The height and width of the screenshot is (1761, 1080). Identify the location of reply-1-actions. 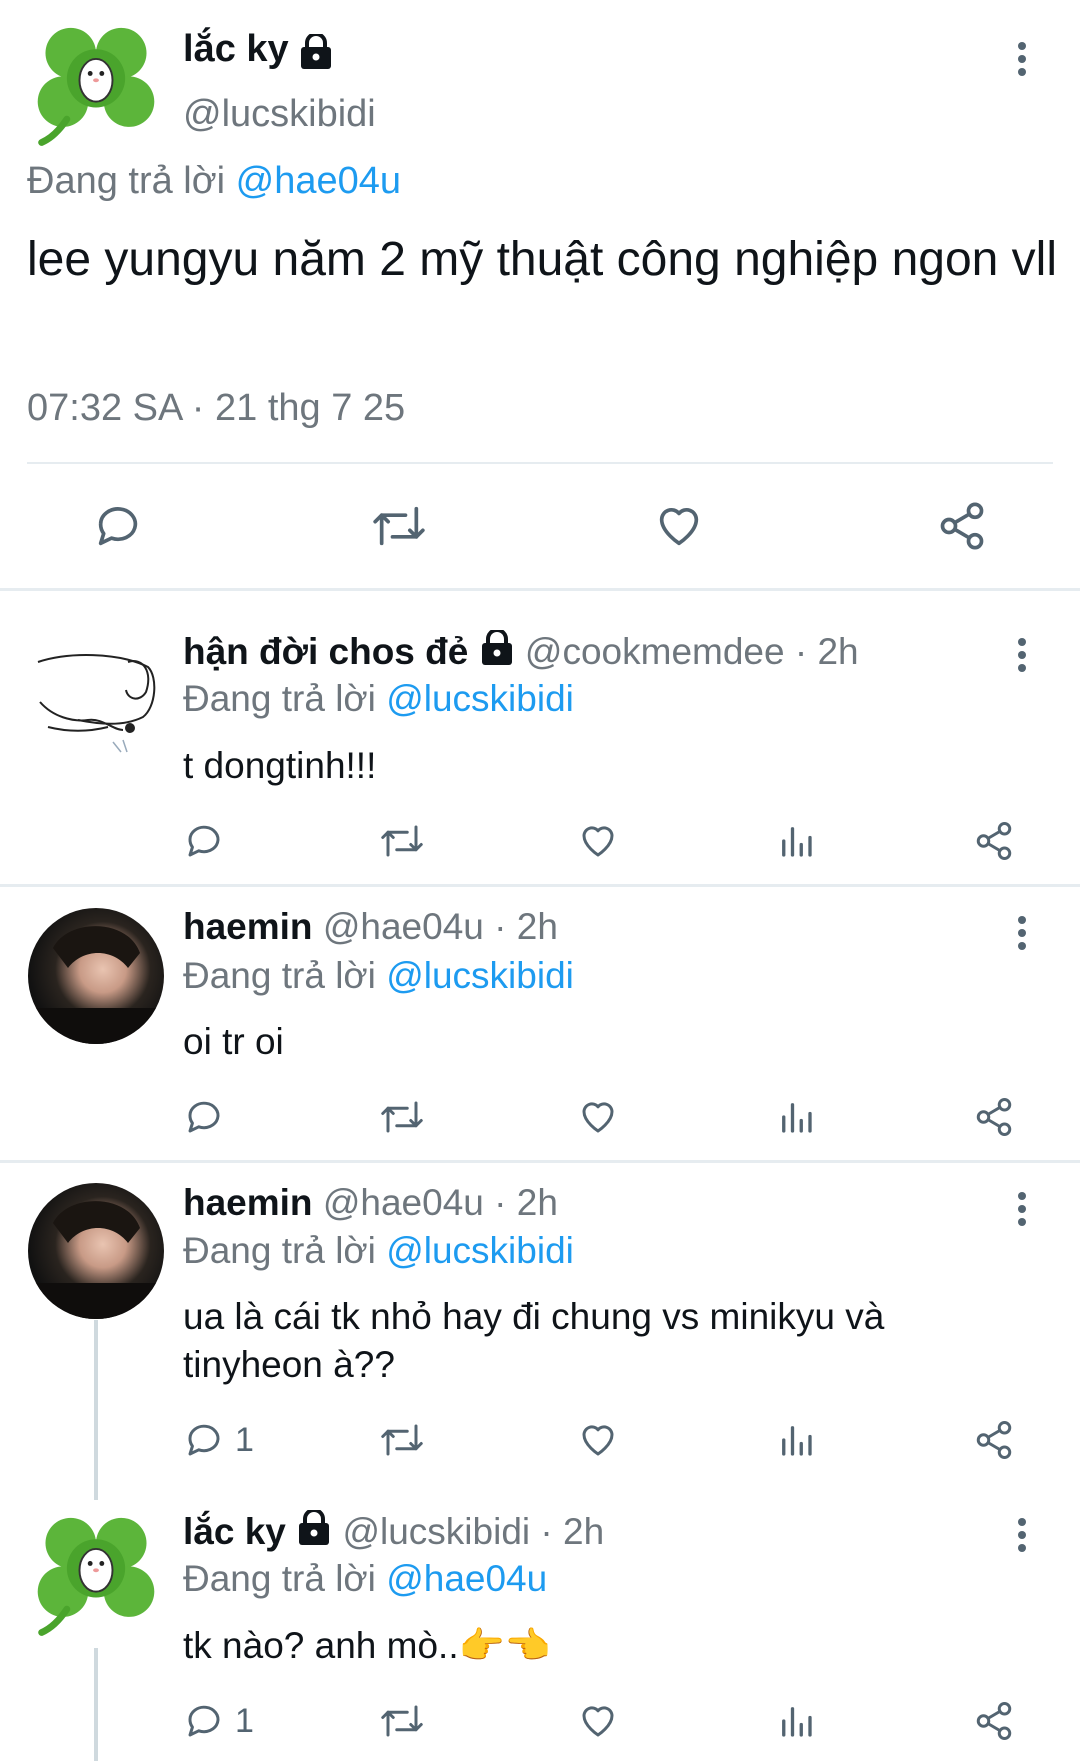
(603, 842).